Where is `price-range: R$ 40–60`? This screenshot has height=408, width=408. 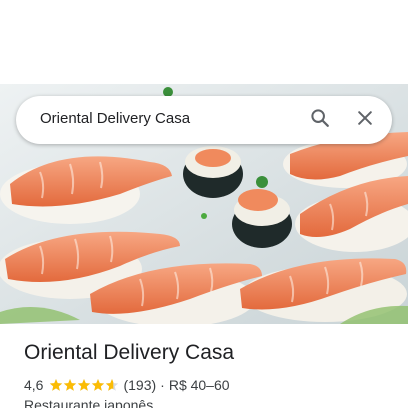
price-range: R$ 40–60 is located at coordinates (199, 385).